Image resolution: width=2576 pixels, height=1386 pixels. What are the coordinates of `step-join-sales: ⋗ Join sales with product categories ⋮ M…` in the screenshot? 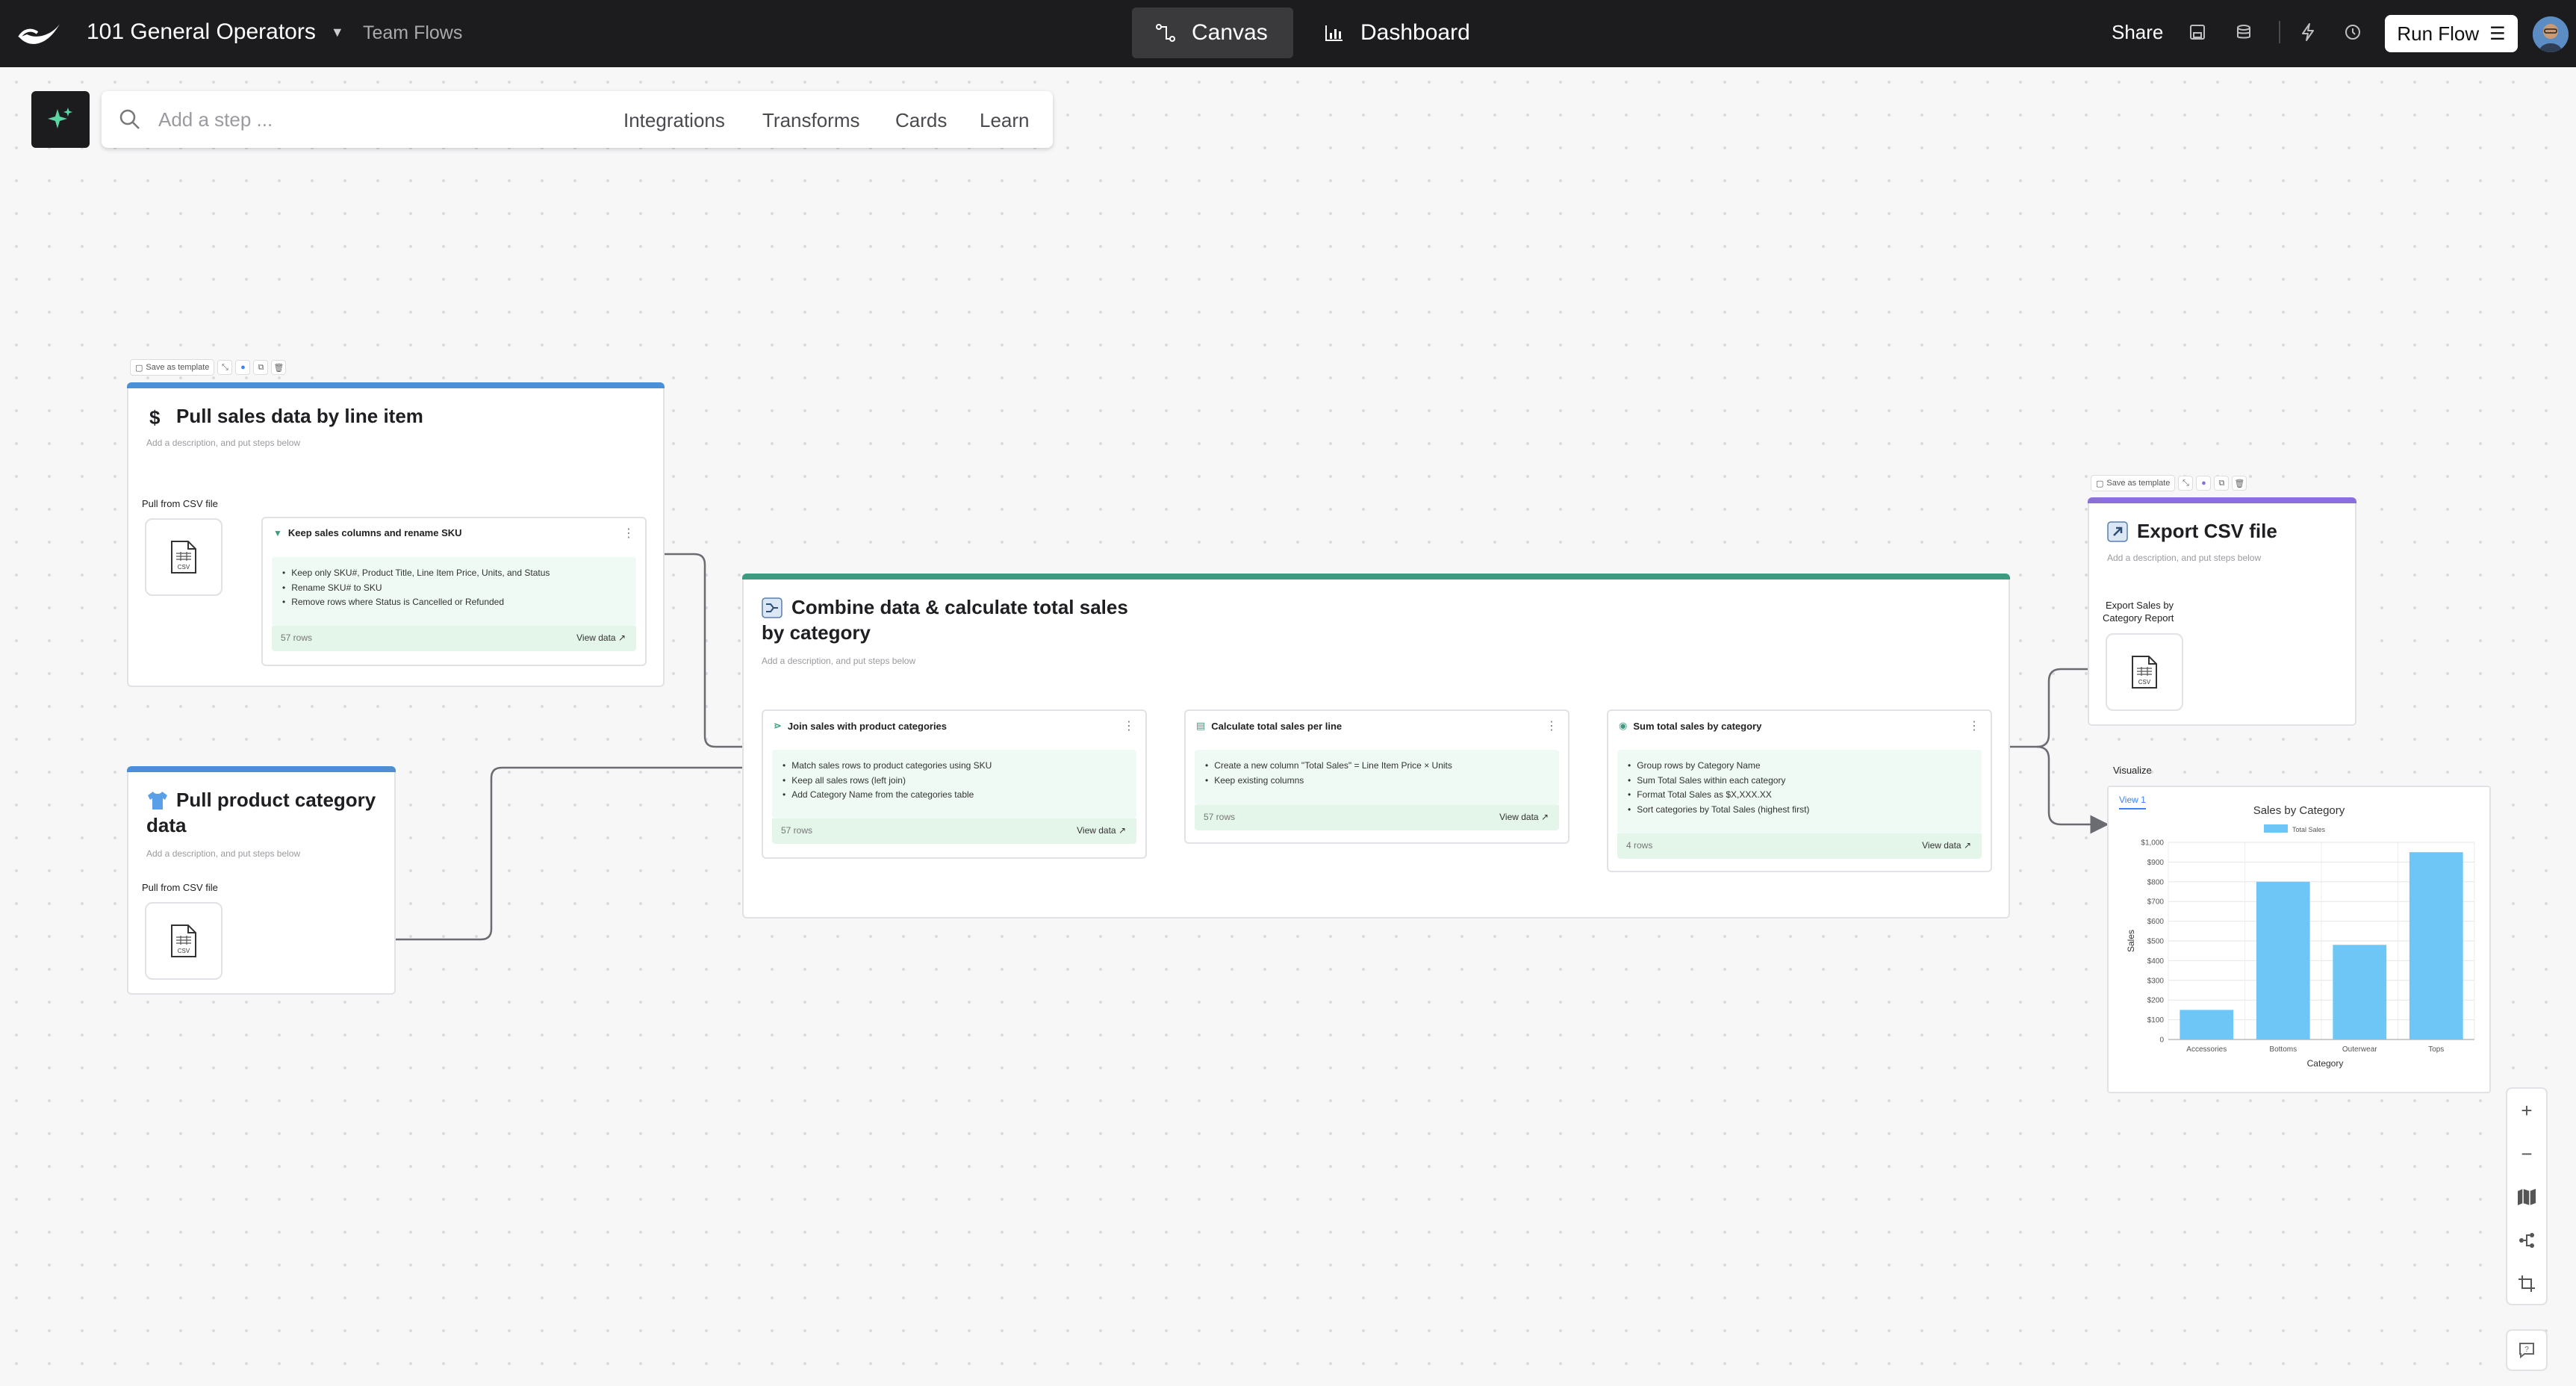 It's located at (954, 784).